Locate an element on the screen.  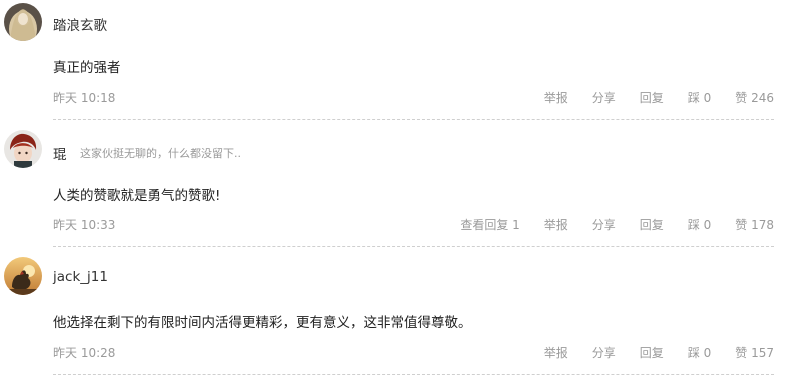
comment-actions: 查看回复 1 举报 分享 回复 踩 0 赞 178 is located at coordinates (617, 224).